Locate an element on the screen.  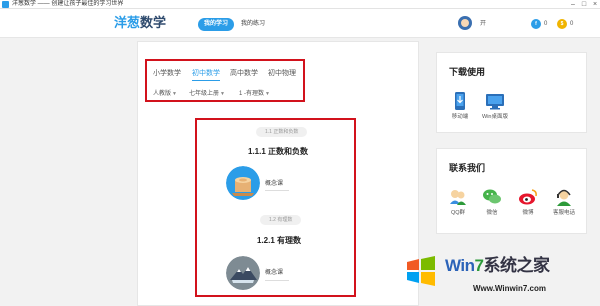
maximize-icon: □ is located at coordinates (584, 4).